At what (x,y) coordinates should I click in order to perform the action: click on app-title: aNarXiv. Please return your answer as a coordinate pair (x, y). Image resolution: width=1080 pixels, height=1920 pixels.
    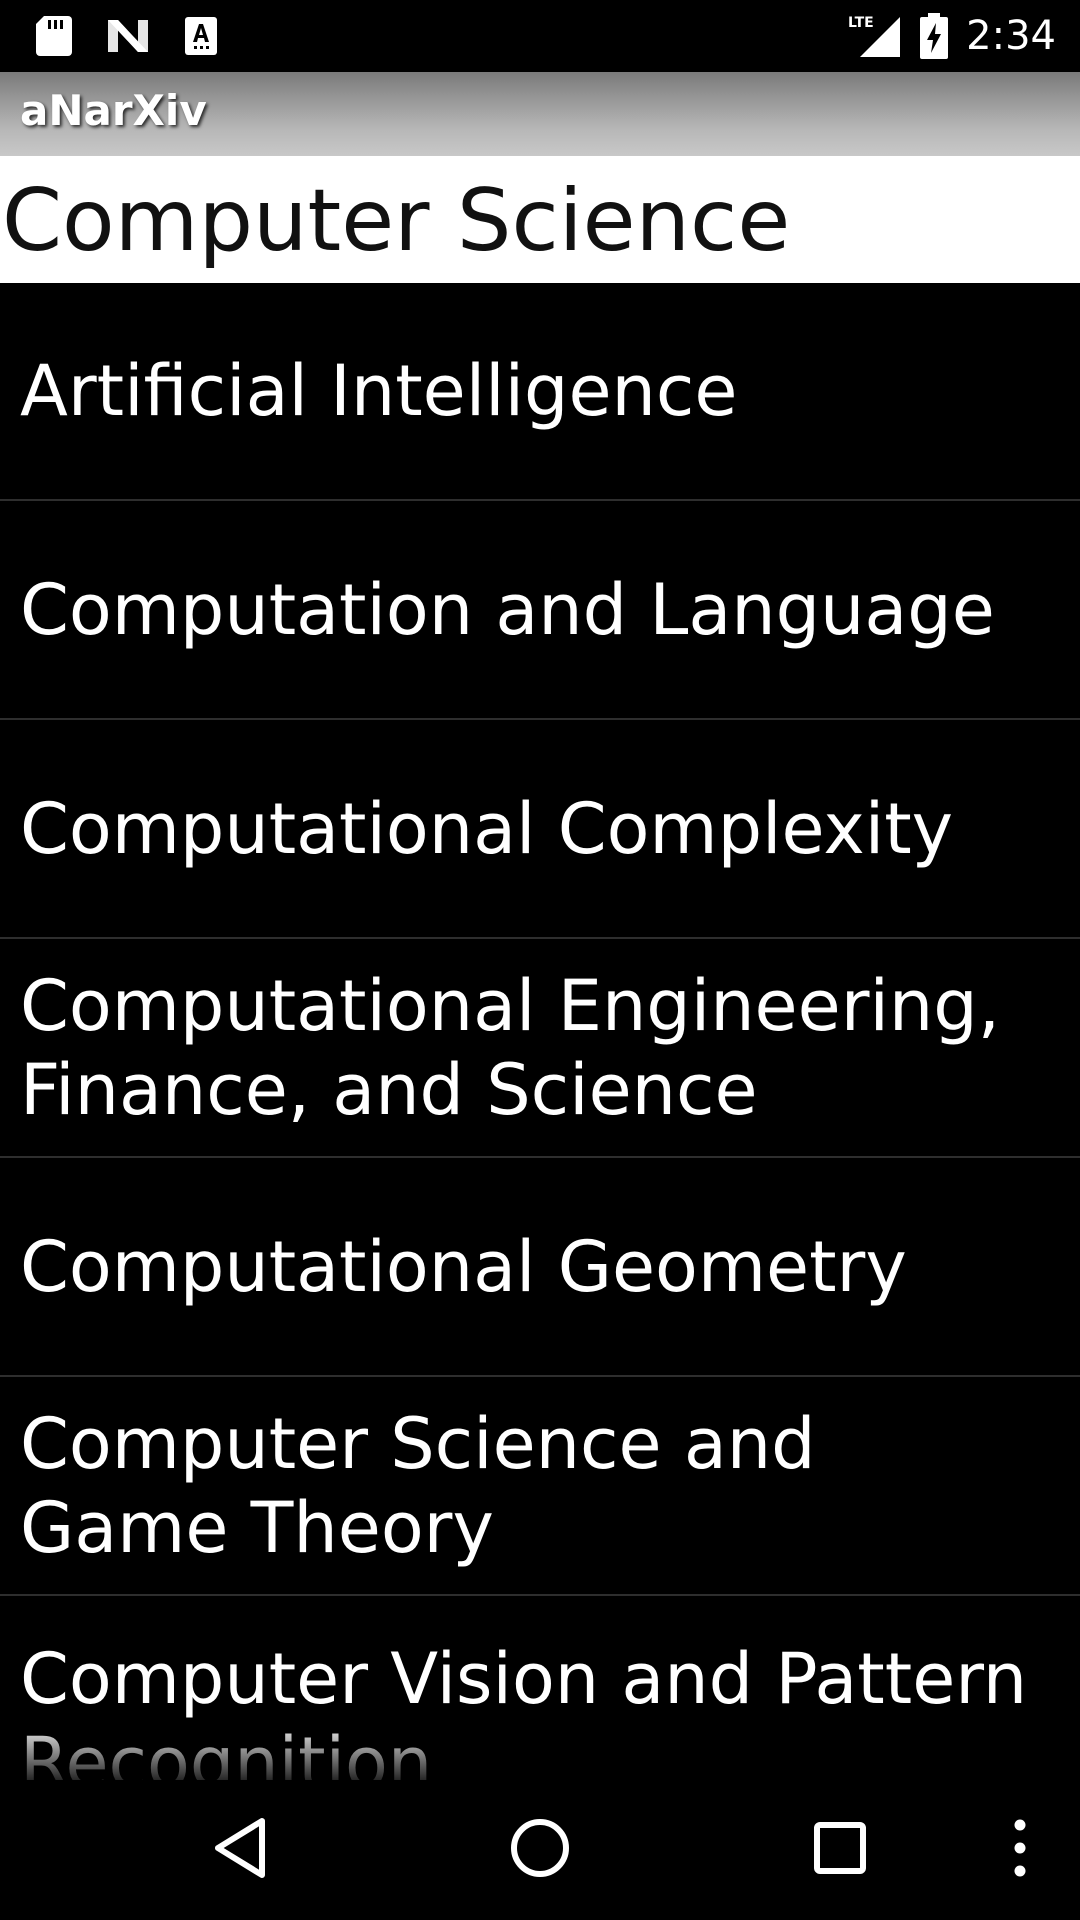
    Looking at the image, I should click on (113, 110).